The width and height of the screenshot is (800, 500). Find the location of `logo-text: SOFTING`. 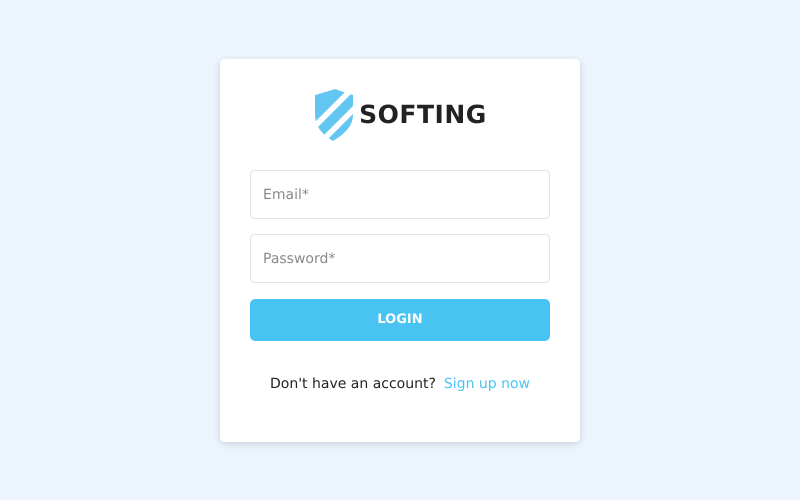

logo-text: SOFTING is located at coordinates (423, 115).